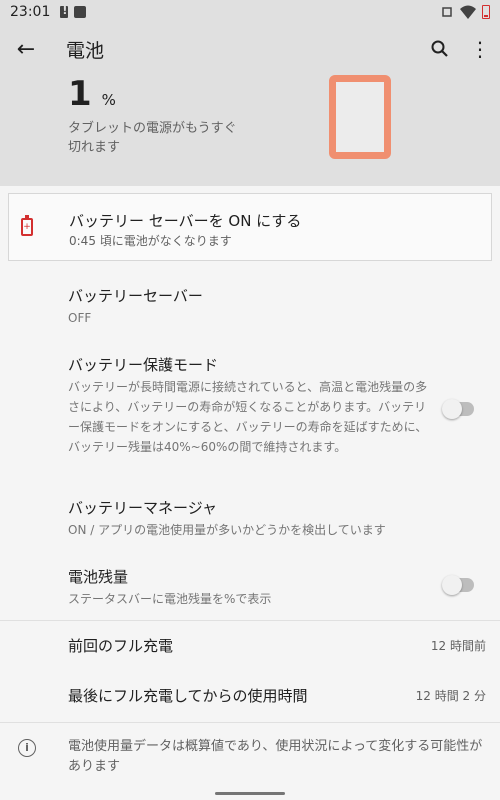 The height and width of the screenshot is (800, 500). I want to click on battery-summary: タブレットの電源がもうすぐ切れます, so click(152, 138).